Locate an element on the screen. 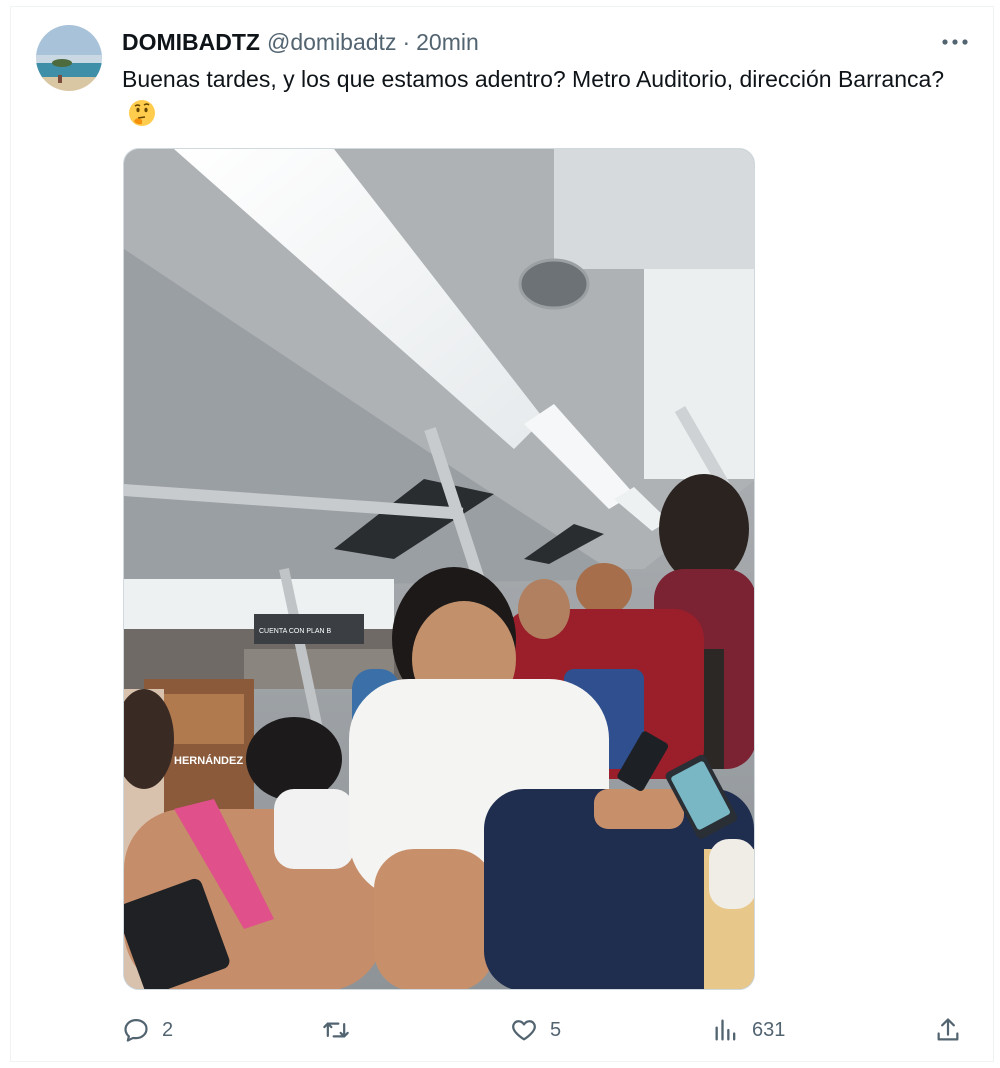 This screenshot has width=1000, height=1068. like-button: 5 is located at coordinates (535, 1030).